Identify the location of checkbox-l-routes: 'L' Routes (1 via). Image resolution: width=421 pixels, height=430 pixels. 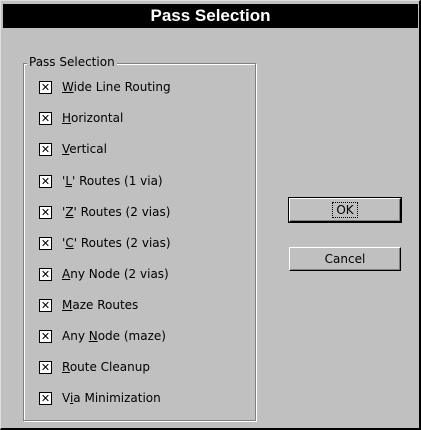
(101, 181).